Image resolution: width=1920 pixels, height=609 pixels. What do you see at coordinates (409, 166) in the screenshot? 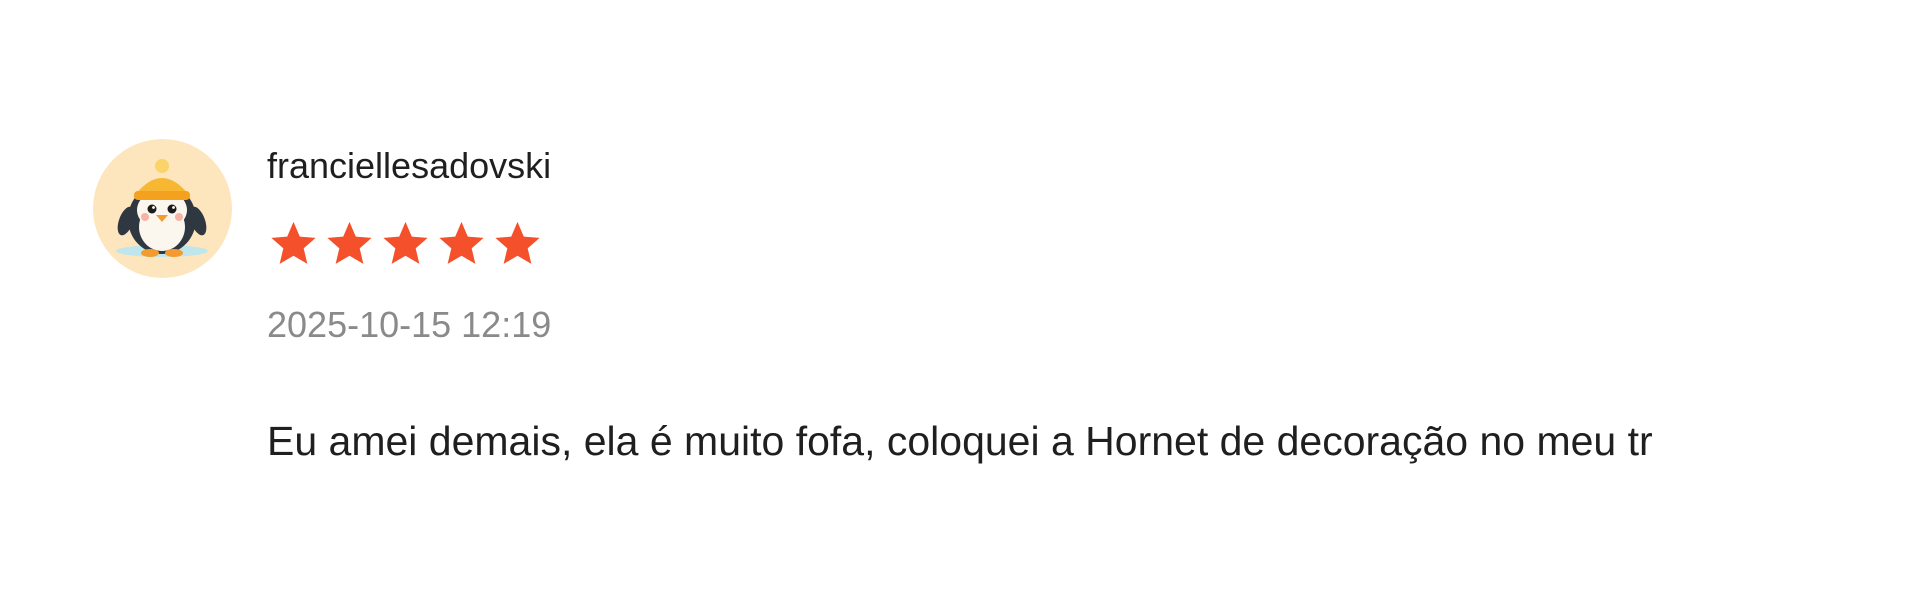
I see `reviewer-username: franciellesadovski` at bounding box center [409, 166].